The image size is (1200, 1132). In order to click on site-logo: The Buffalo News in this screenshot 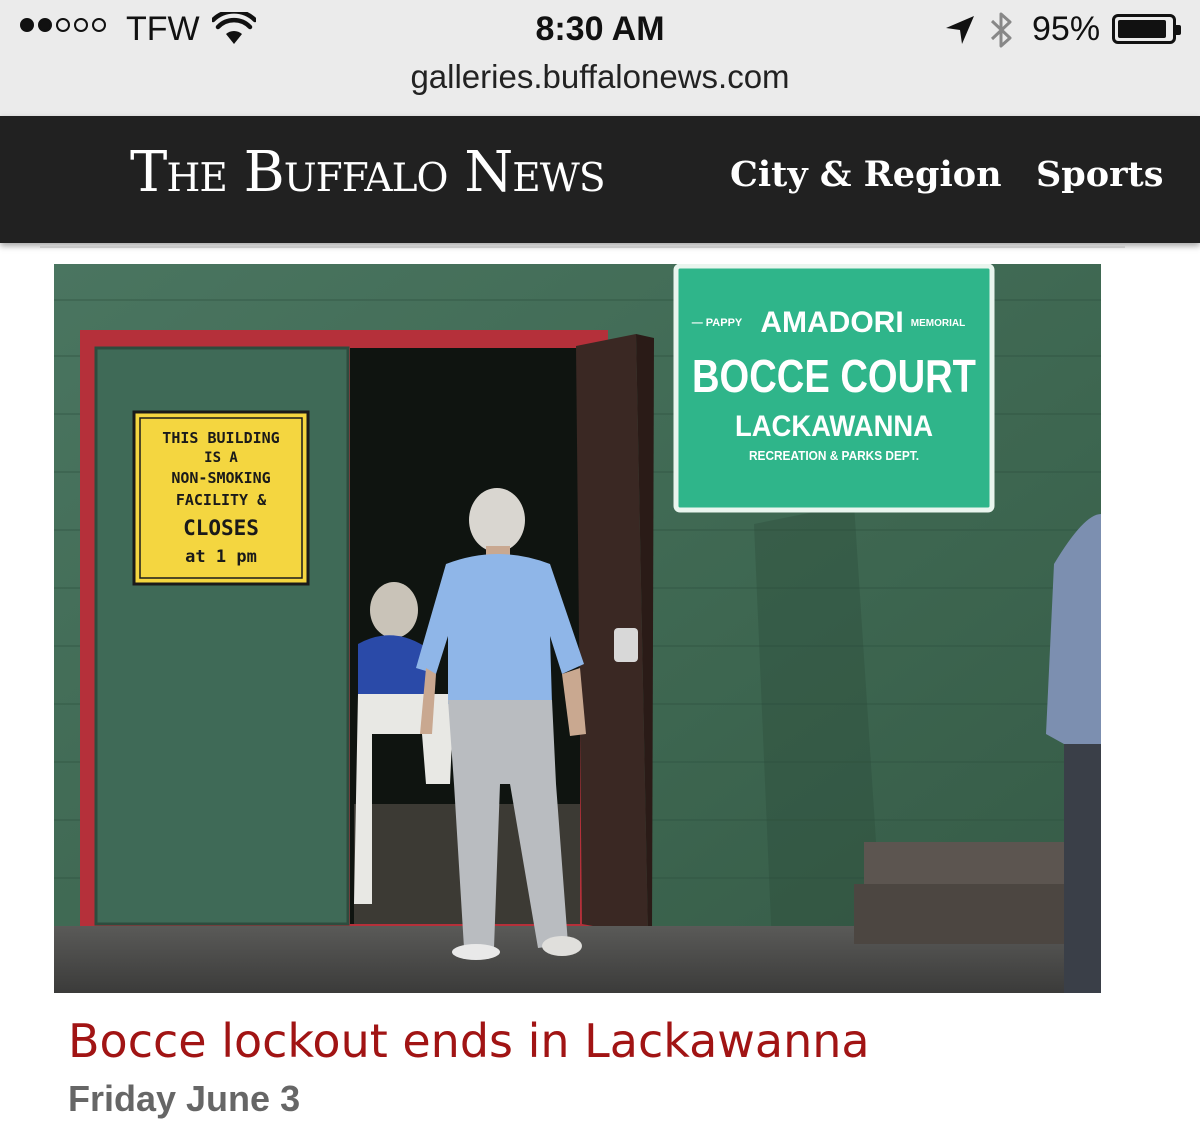, I will do `click(368, 172)`.